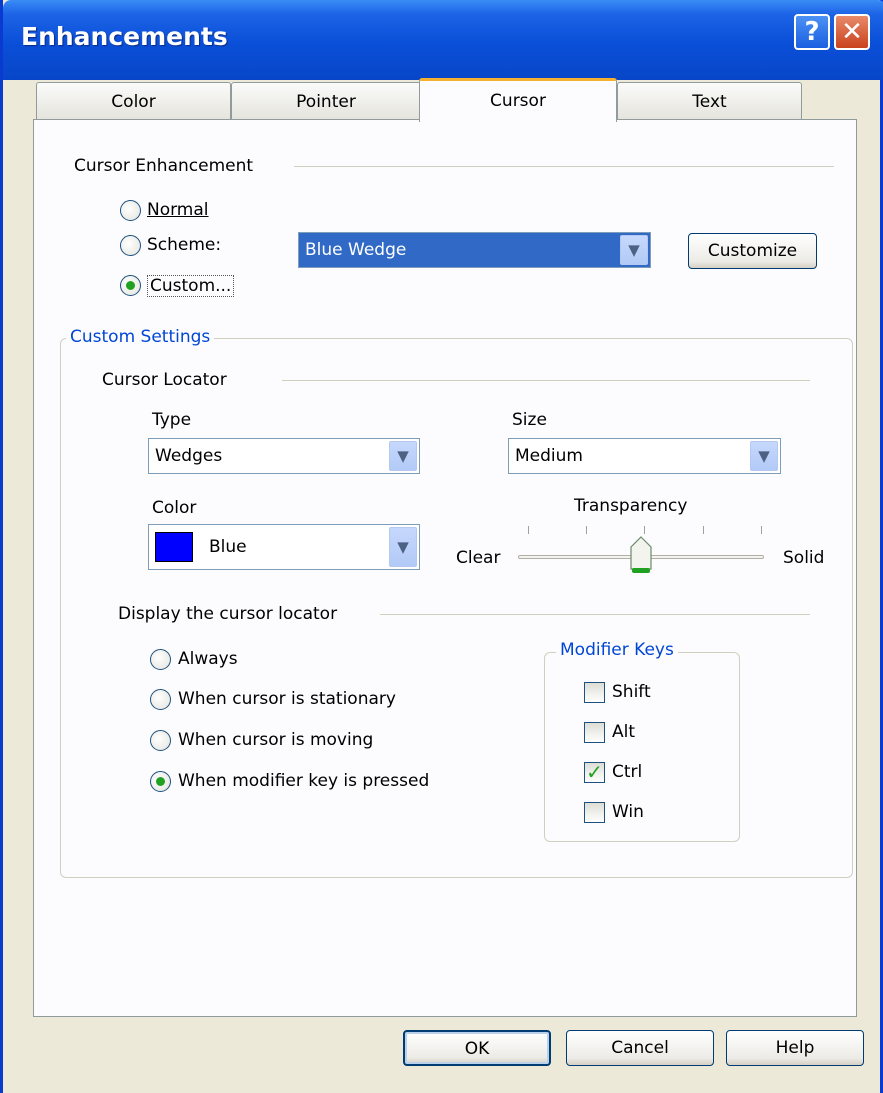 This screenshot has height=1093, width=883. I want to click on type-value: Wedges, so click(189, 456).